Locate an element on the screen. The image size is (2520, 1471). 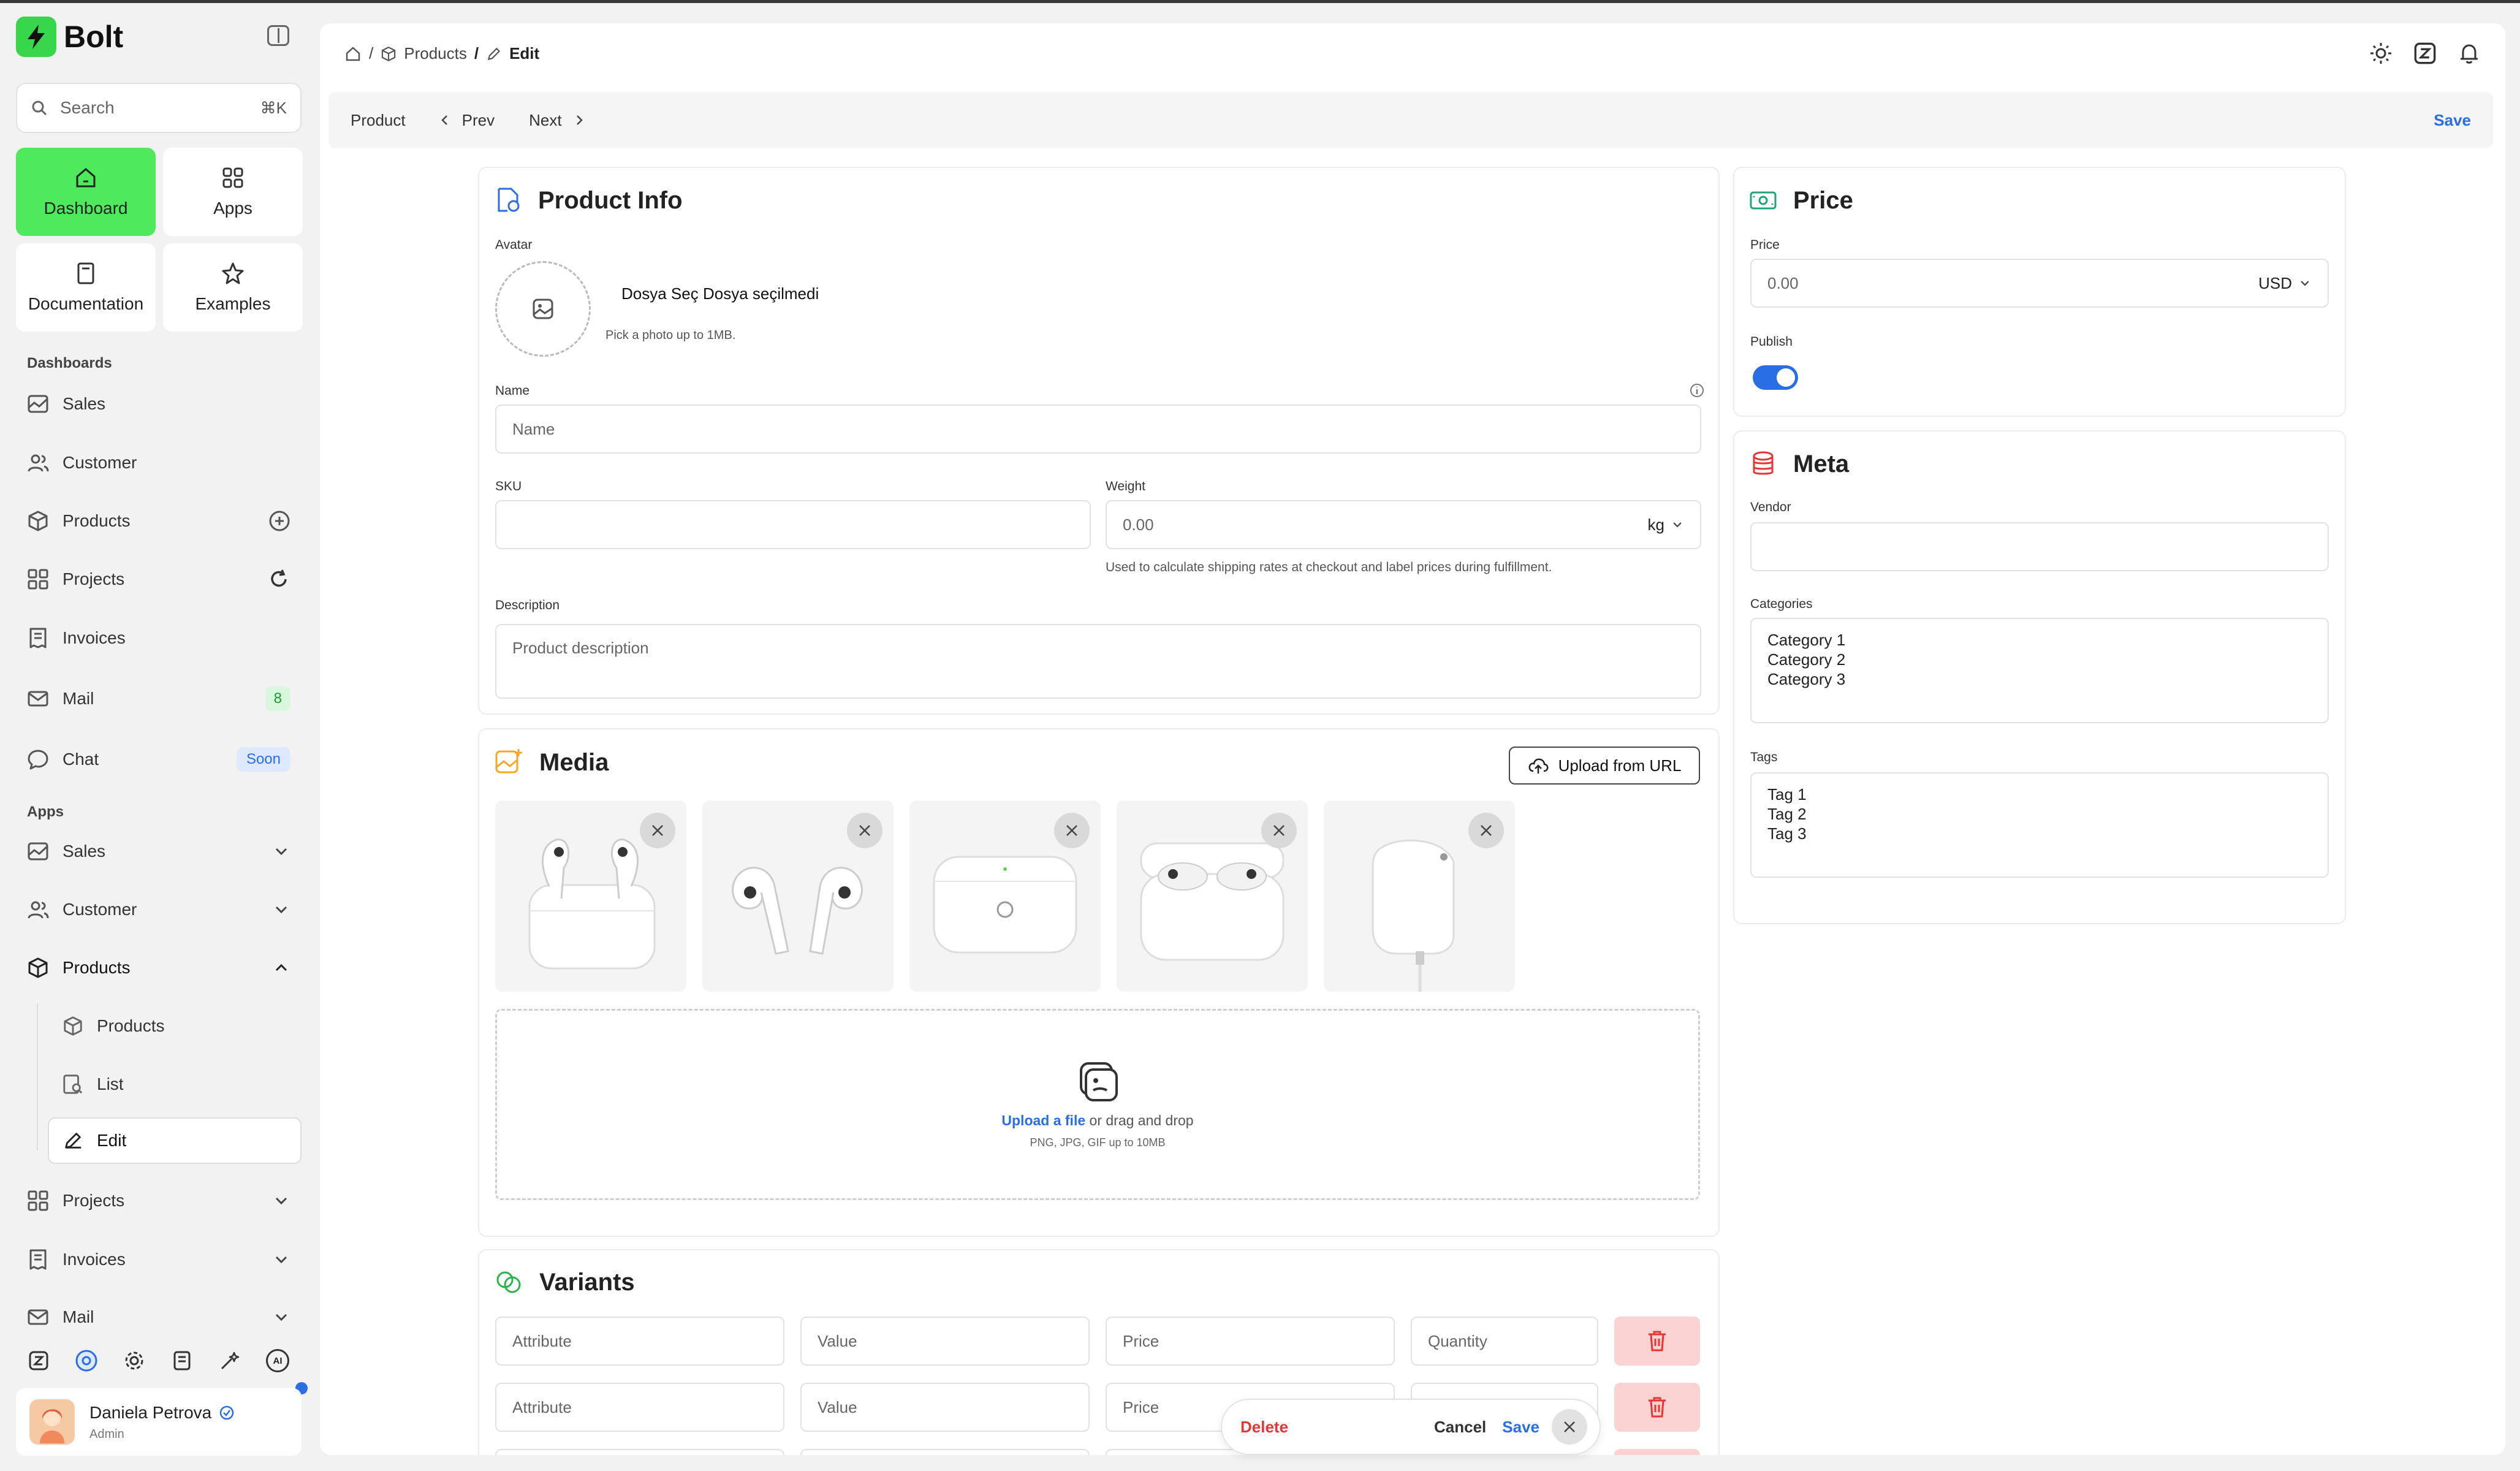
ai-icon: AI is located at coordinates (277, 1360).